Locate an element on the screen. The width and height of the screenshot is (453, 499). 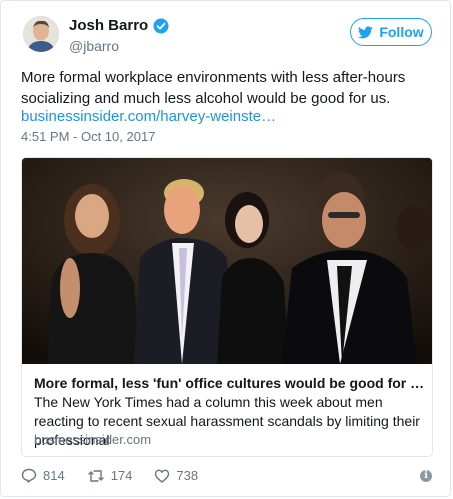
reply-count: 814 is located at coordinates (54, 475).